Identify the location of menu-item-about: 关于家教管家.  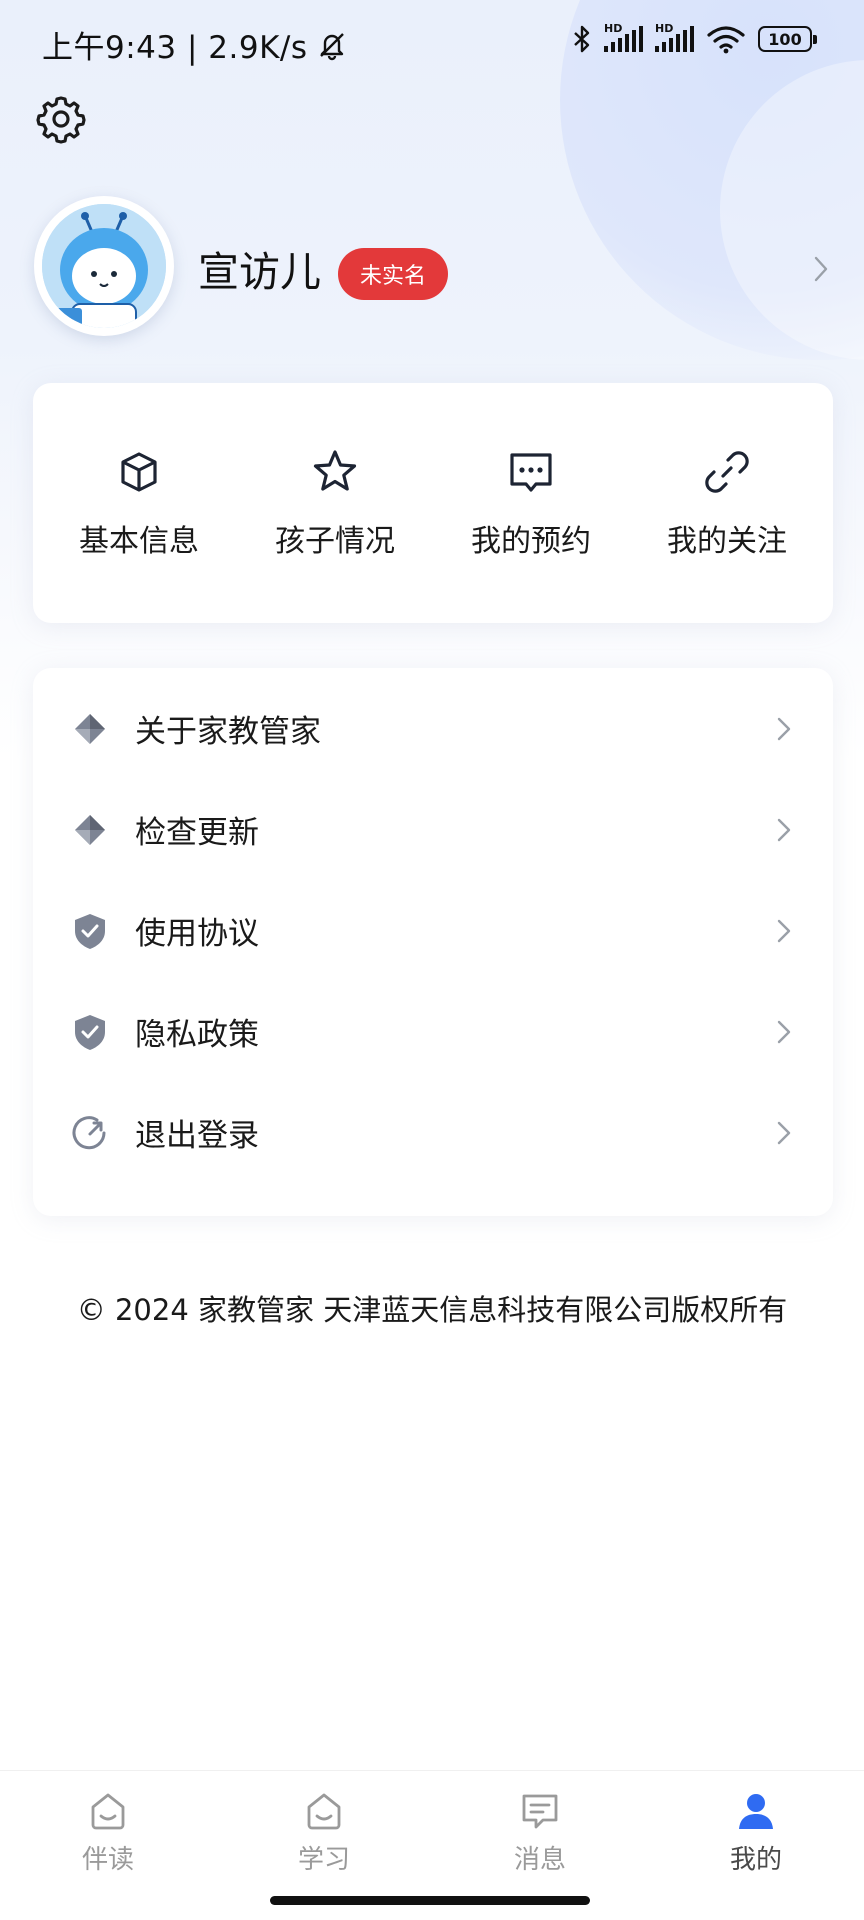
(433, 728).